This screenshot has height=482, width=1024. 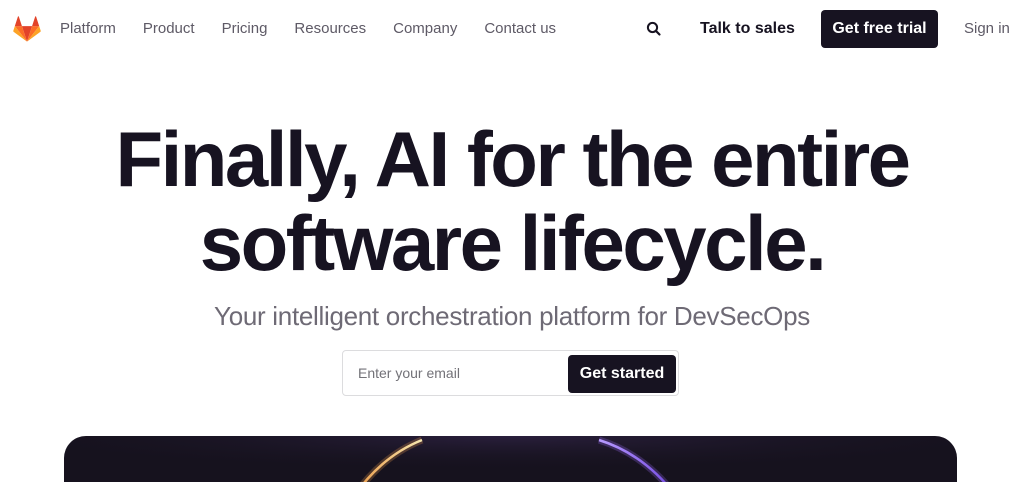 What do you see at coordinates (169, 29) in the screenshot?
I see `nav-product-link: Product` at bounding box center [169, 29].